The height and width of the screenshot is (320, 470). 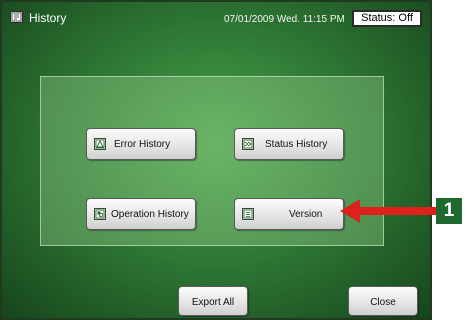 I want to click on operation-history-icon, so click(x=100, y=214).